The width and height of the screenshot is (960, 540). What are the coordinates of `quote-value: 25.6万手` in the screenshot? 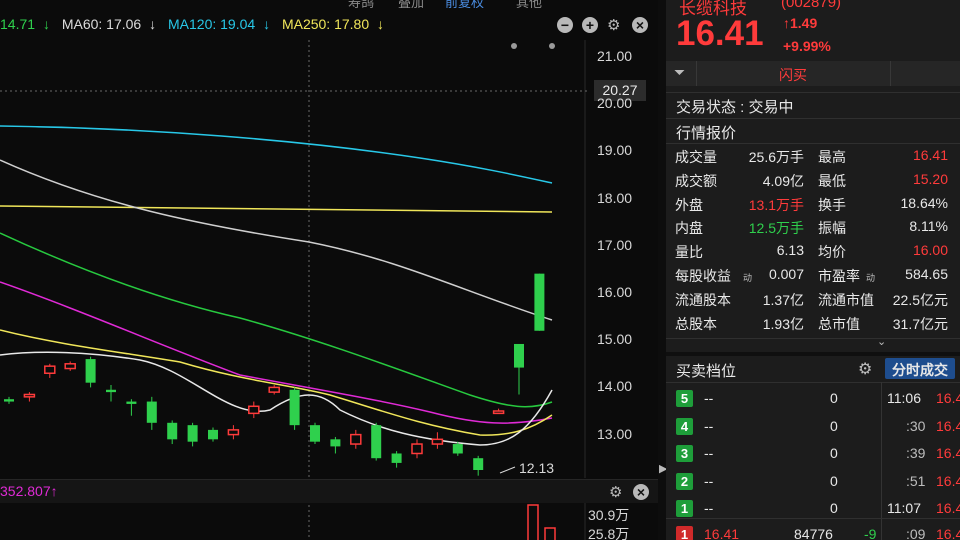 It's located at (776, 157).